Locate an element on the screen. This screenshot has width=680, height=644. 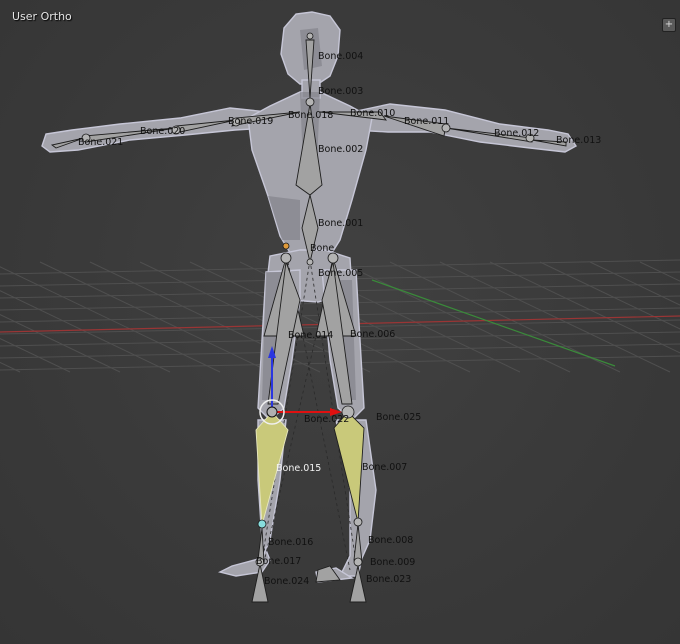
bone-label-011: Bone.011 is located at coordinates (426, 121).